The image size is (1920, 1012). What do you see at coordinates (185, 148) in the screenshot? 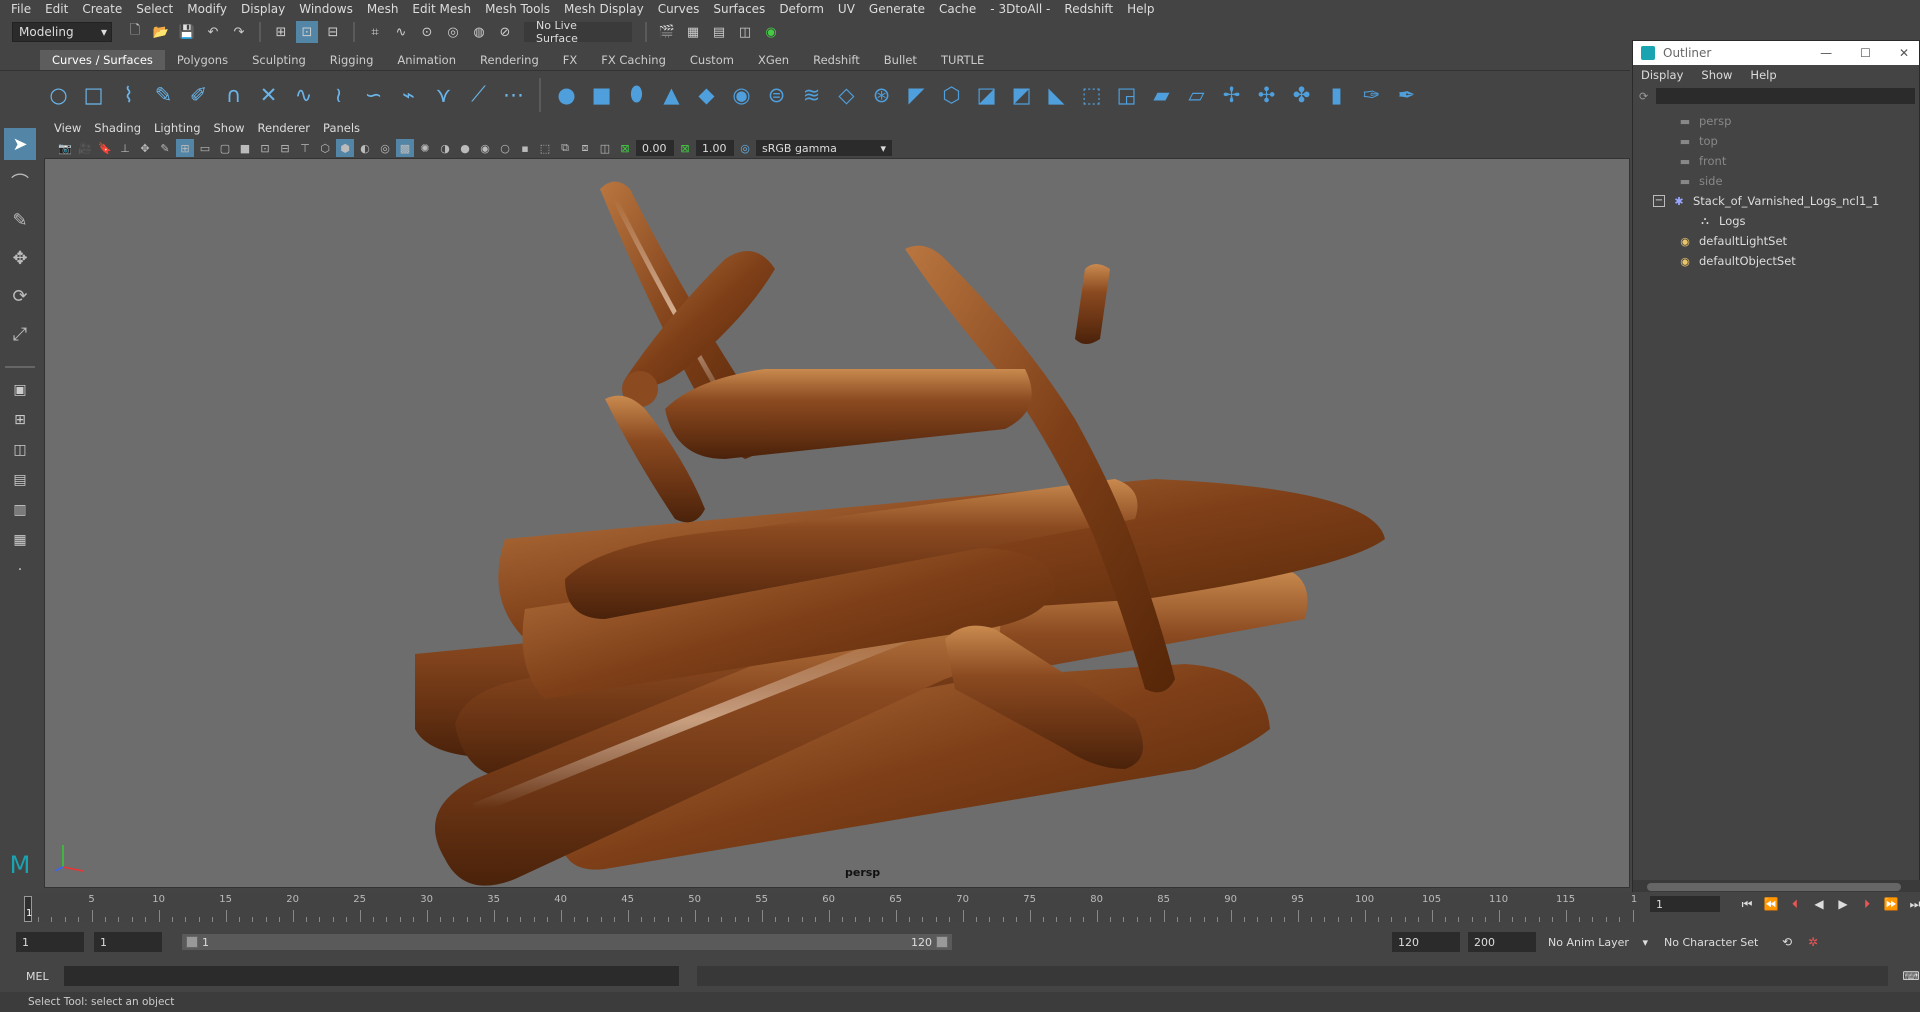
I see `grid-icon: ⊞` at bounding box center [185, 148].